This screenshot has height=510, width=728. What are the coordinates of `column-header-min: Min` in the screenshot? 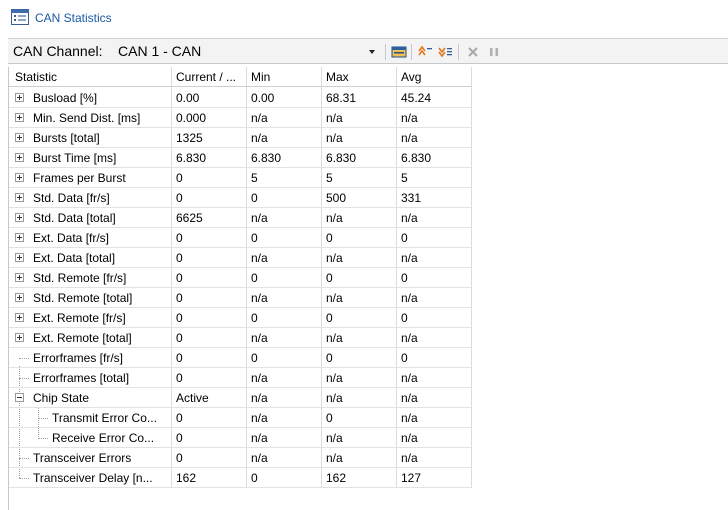 It's located at (286, 77).